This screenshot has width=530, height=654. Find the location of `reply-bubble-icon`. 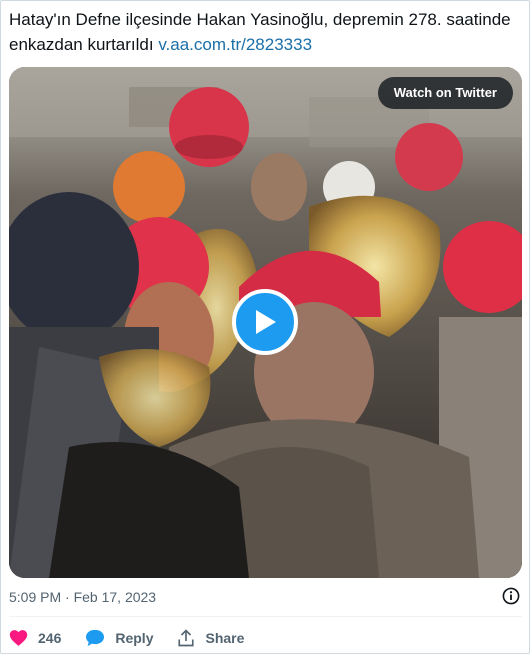

reply-bubble-icon is located at coordinates (95, 638).